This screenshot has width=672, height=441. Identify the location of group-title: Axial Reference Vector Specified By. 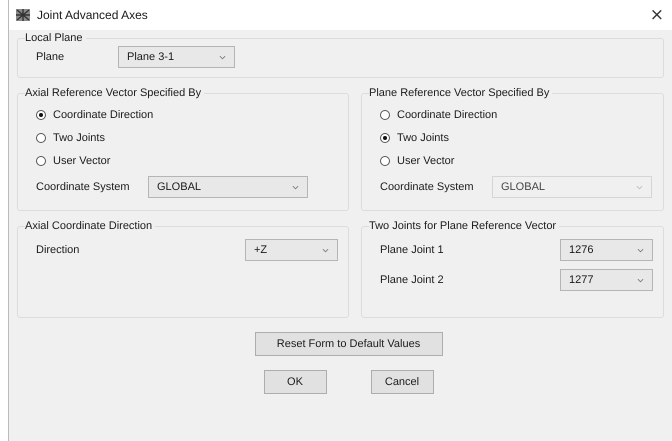
(113, 93).